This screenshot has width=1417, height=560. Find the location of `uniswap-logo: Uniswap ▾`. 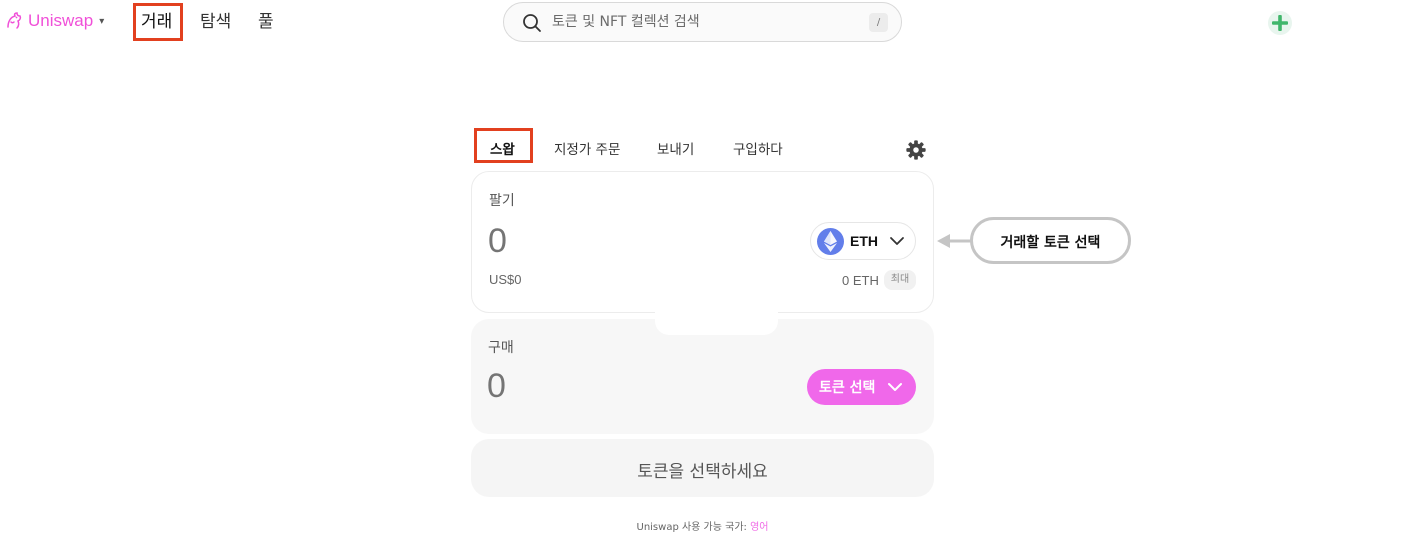

uniswap-logo: Uniswap ▾ is located at coordinates (54, 21).